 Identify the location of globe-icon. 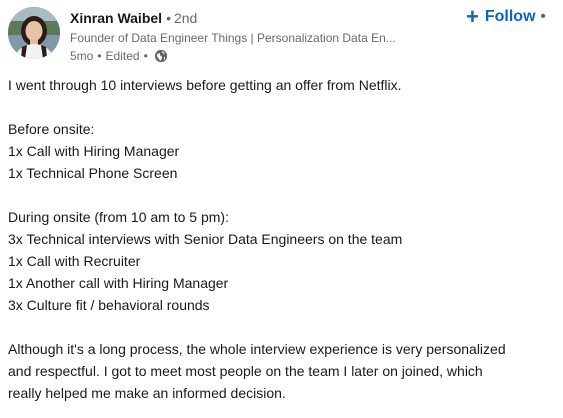
(161, 56).